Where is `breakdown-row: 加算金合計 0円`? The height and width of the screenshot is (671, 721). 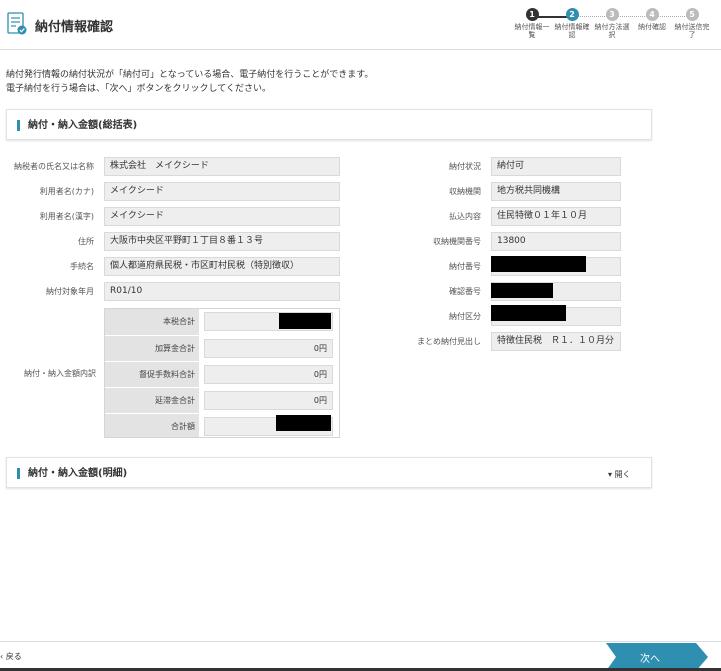 breakdown-row: 加算金合計 0円 is located at coordinates (222, 348).